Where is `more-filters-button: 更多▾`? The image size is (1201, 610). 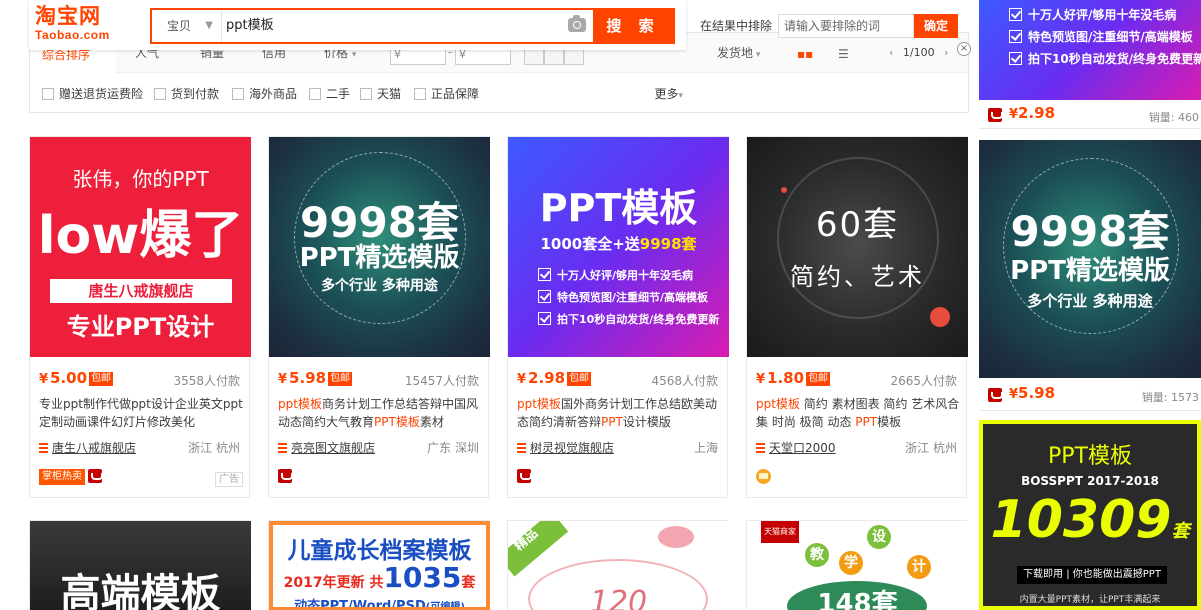 more-filters-button: 更多▾ is located at coordinates (668, 93).